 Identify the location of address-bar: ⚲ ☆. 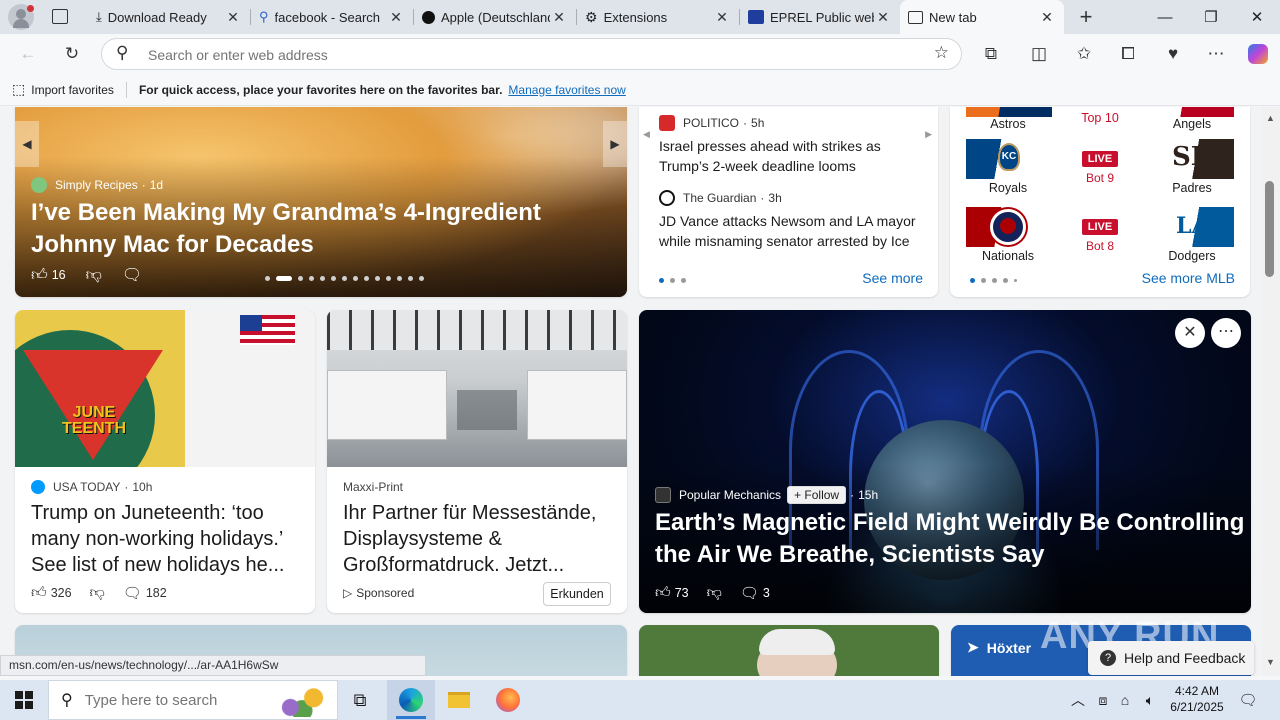
(531, 54).